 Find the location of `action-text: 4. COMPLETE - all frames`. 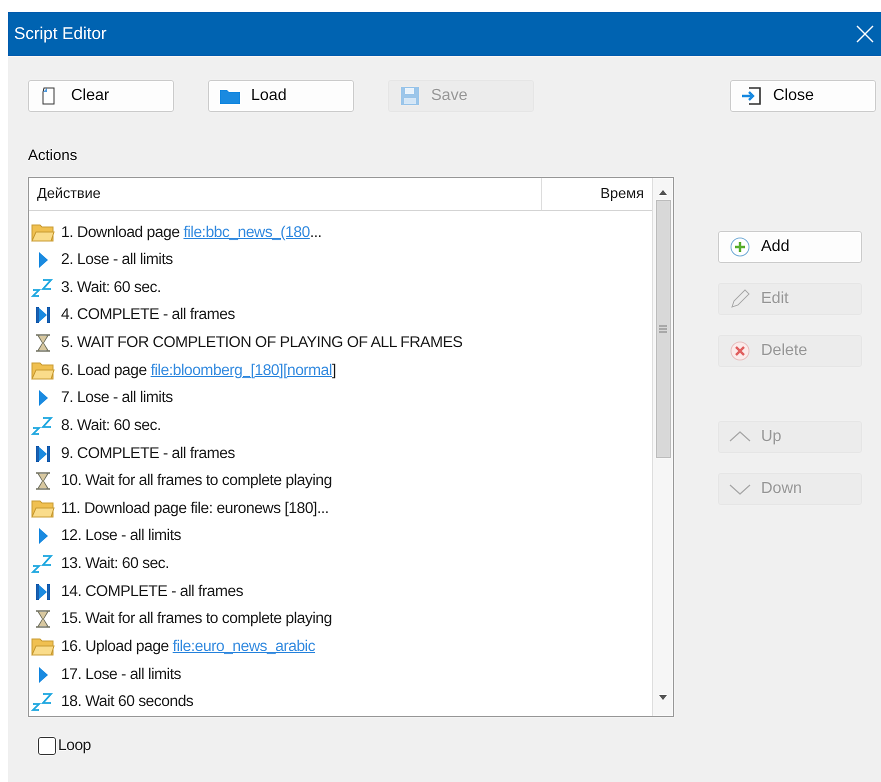

action-text: 4. COMPLETE - all frames is located at coordinates (148, 315).